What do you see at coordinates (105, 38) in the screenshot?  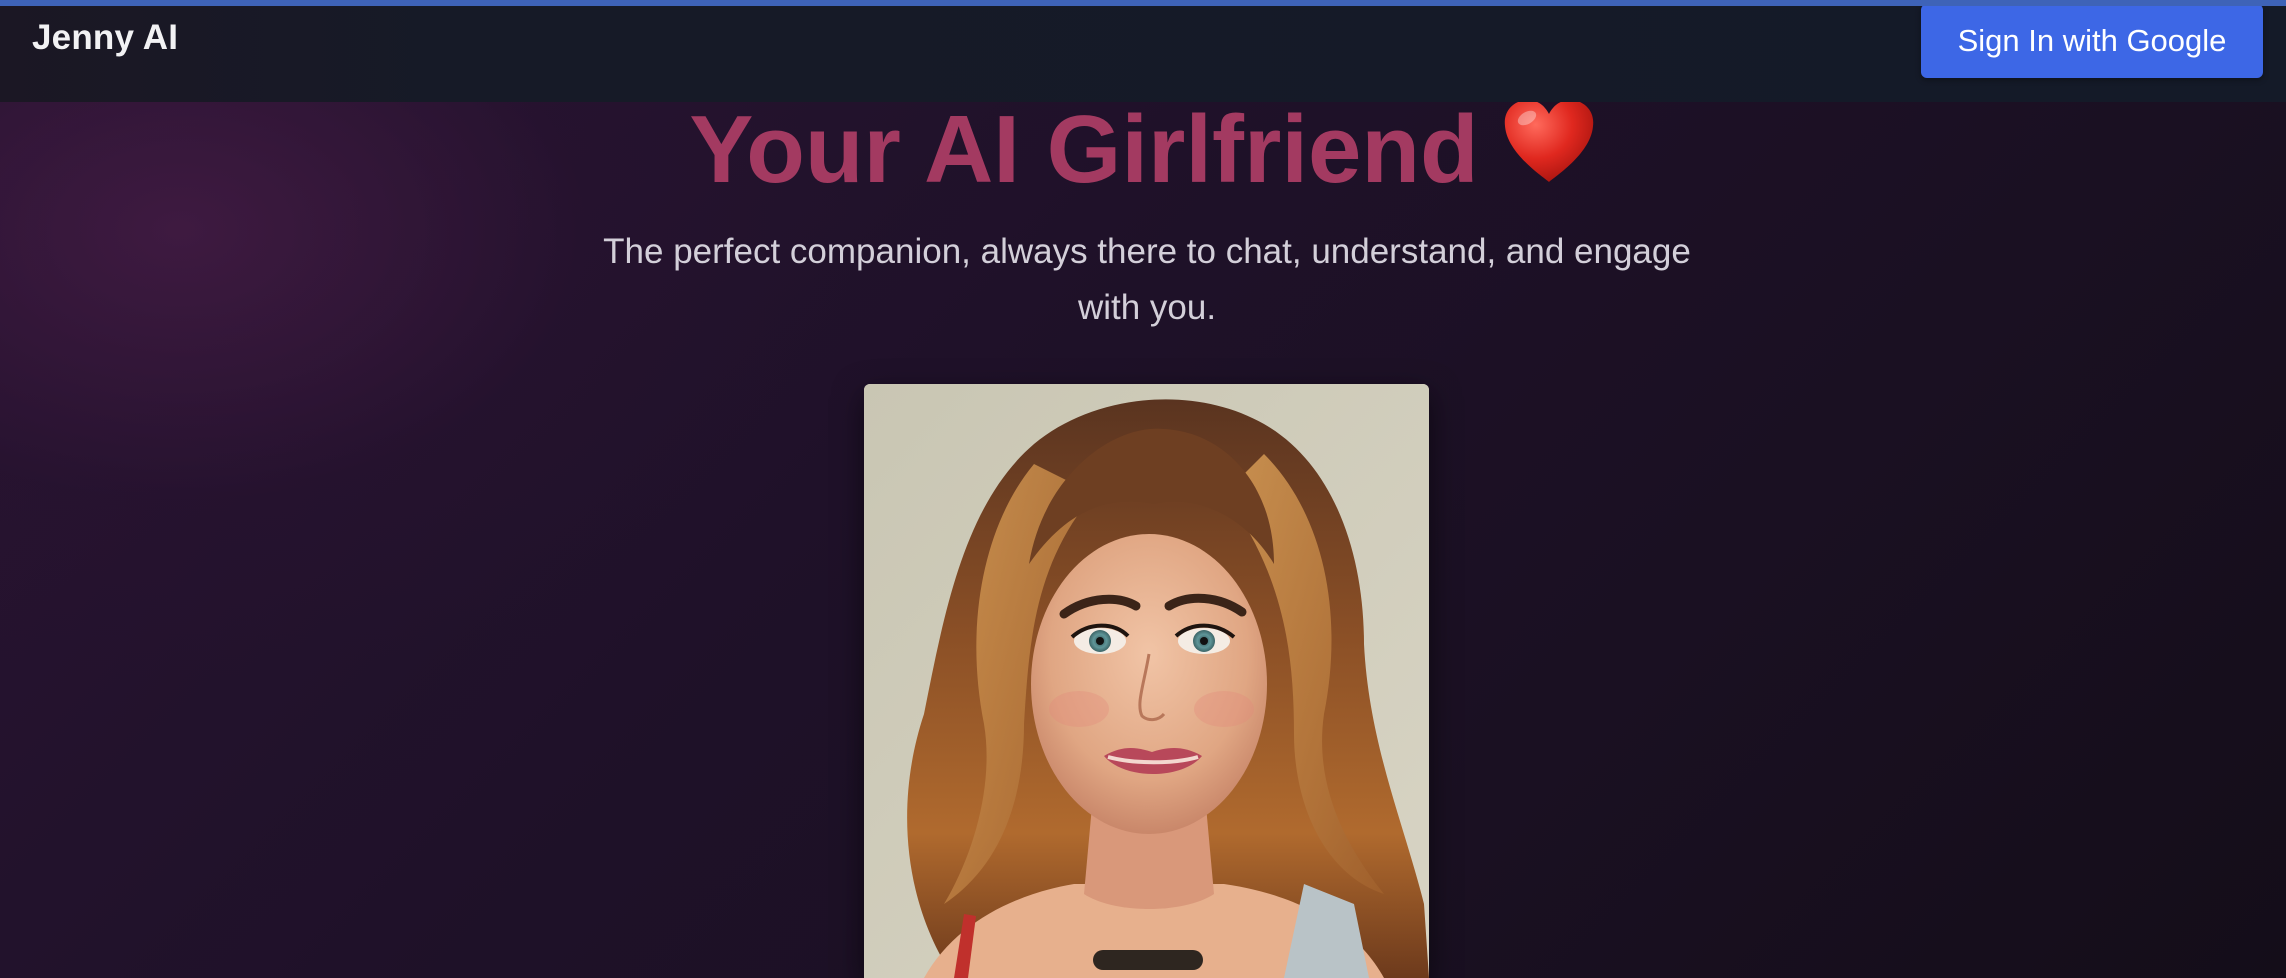 I see `brand-logo-text: Jenny AI` at bounding box center [105, 38].